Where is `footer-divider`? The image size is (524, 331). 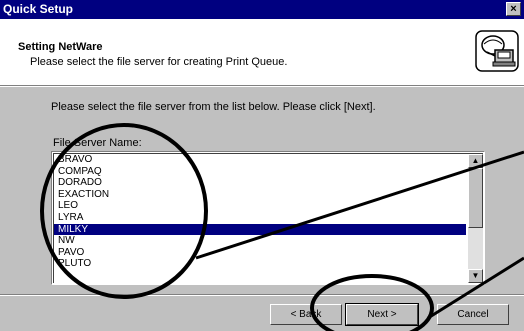 footer-divider is located at coordinates (262, 295).